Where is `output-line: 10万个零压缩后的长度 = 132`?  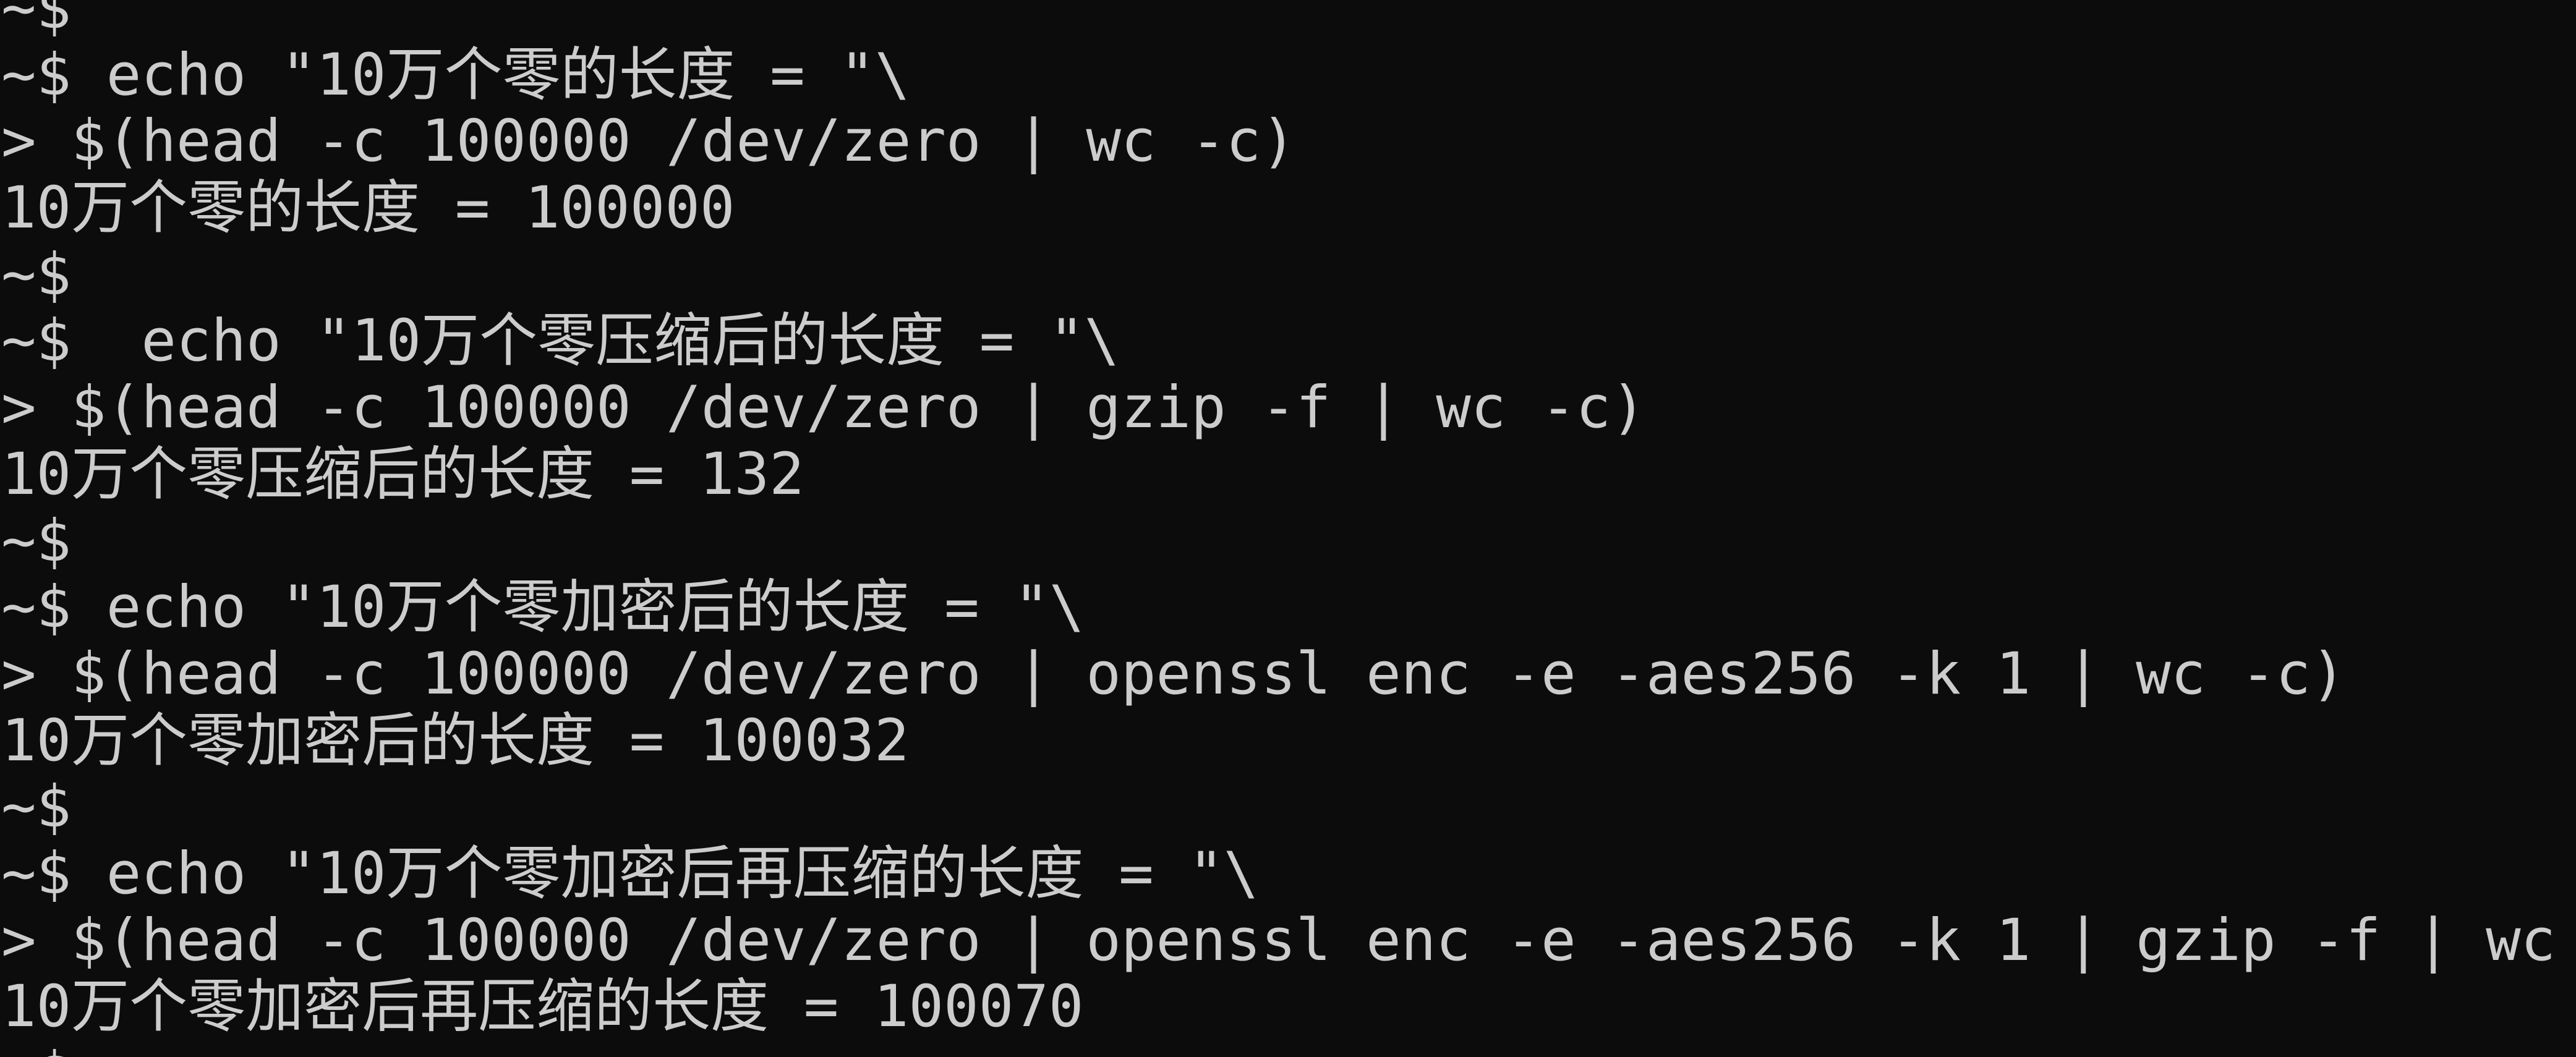
output-line: 10万个零压缩后的长度 = 132 is located at coordinates (402, 474).